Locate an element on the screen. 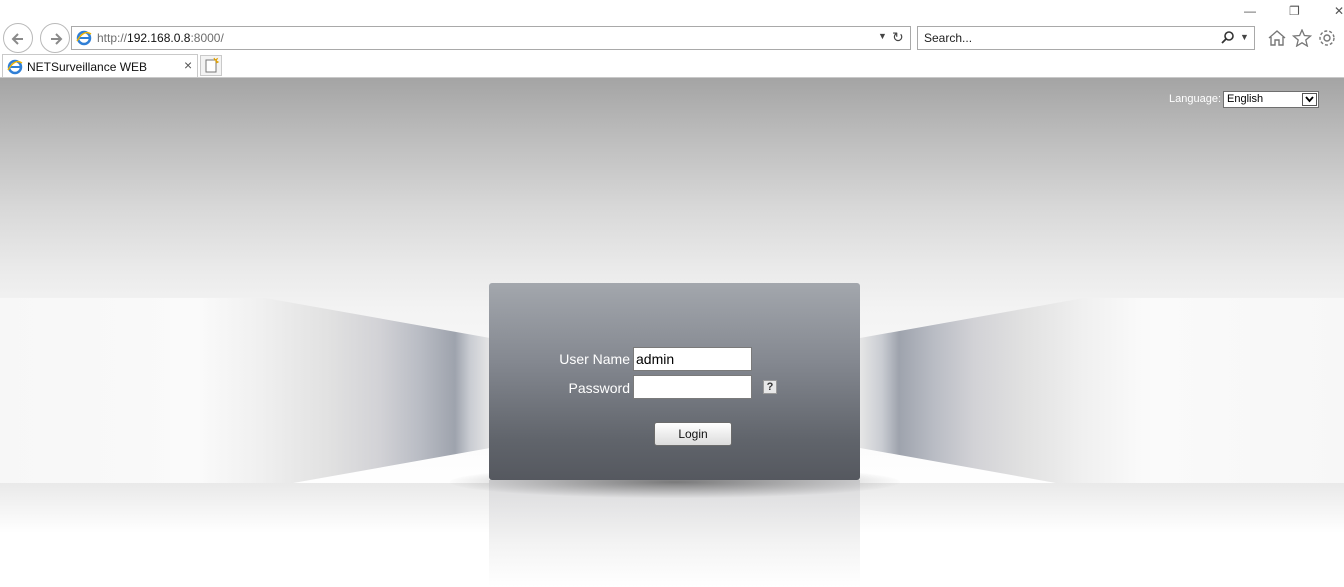 The height and width of the screenshot is (587, 1344). forward-arrow-icon is located at coordinates (57, 39).